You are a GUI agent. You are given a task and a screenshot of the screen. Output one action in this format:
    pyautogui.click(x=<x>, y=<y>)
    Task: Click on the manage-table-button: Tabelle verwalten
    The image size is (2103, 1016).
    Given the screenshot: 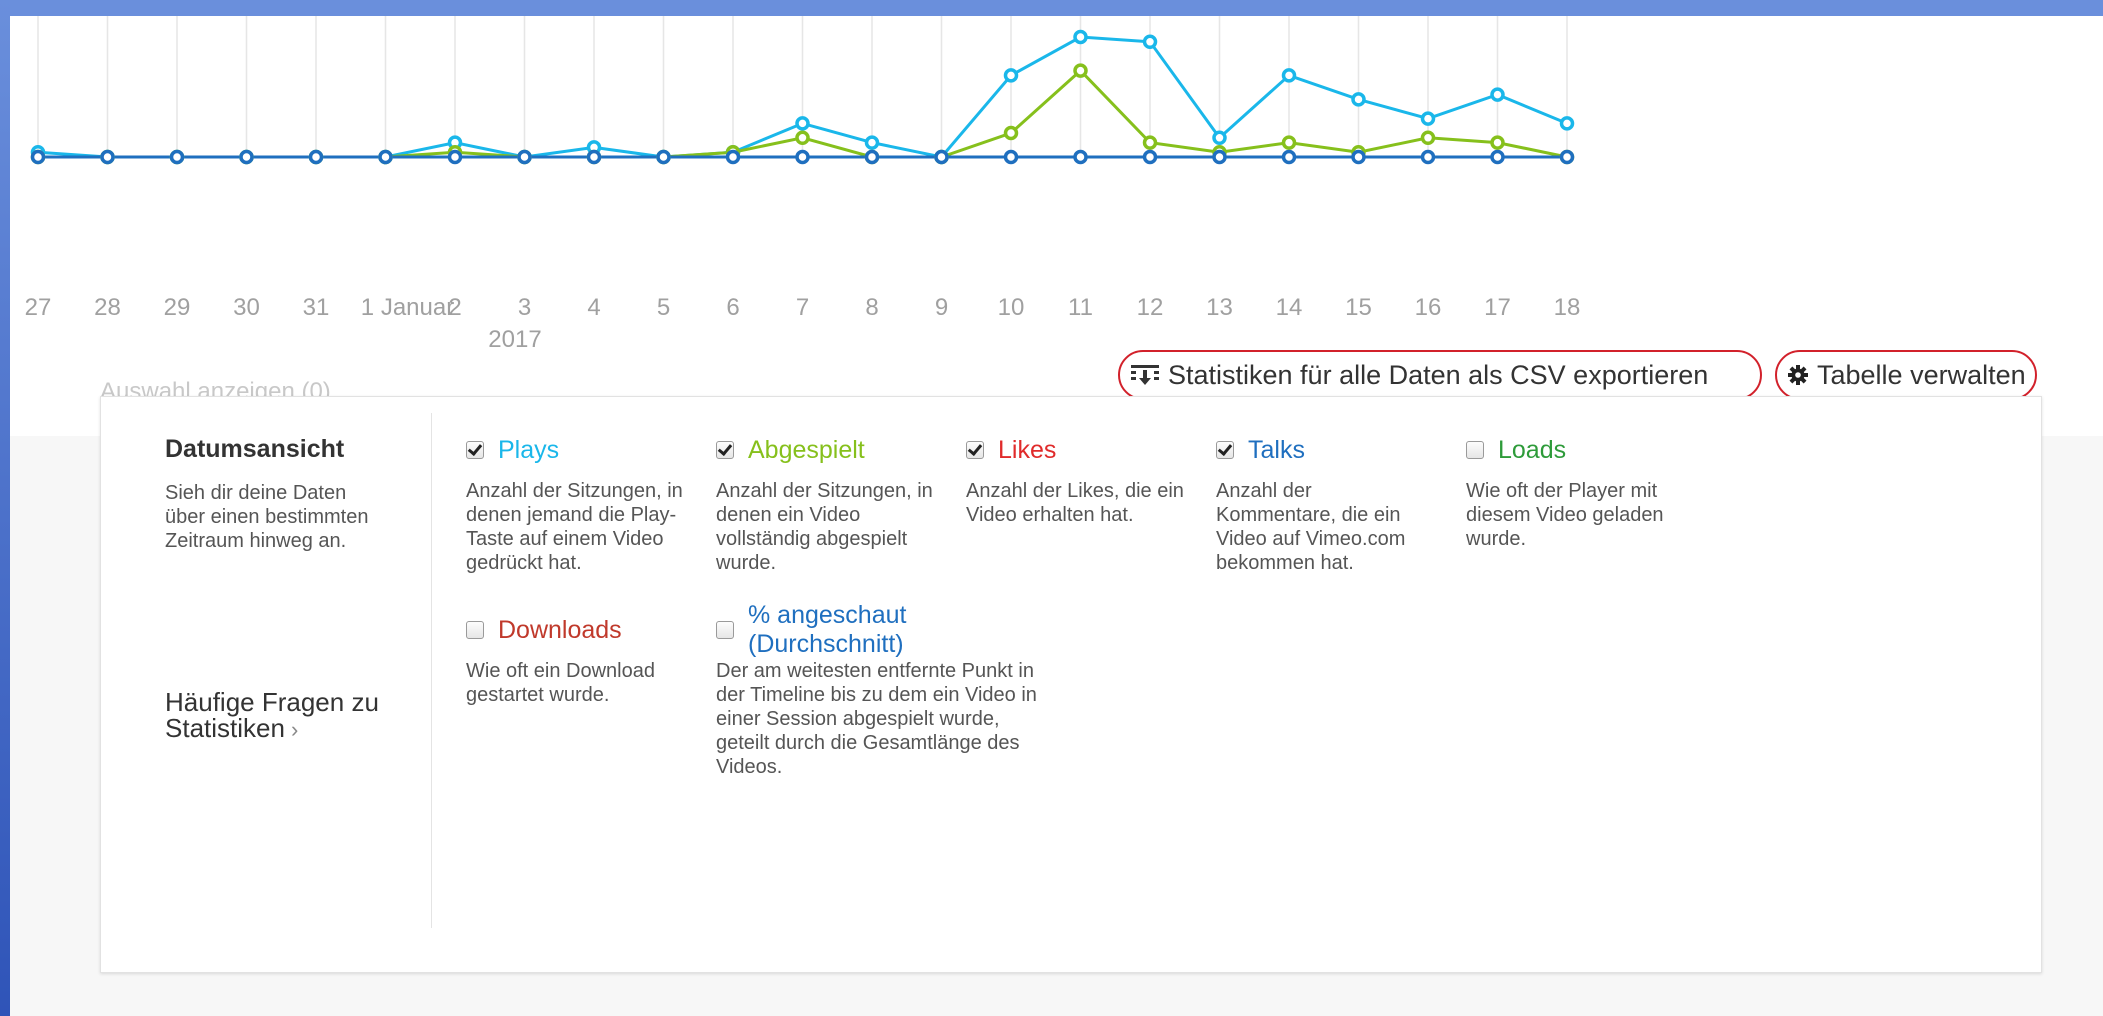 What is the action you would take?
    pyautogui.click(x=1906, y=375)
    